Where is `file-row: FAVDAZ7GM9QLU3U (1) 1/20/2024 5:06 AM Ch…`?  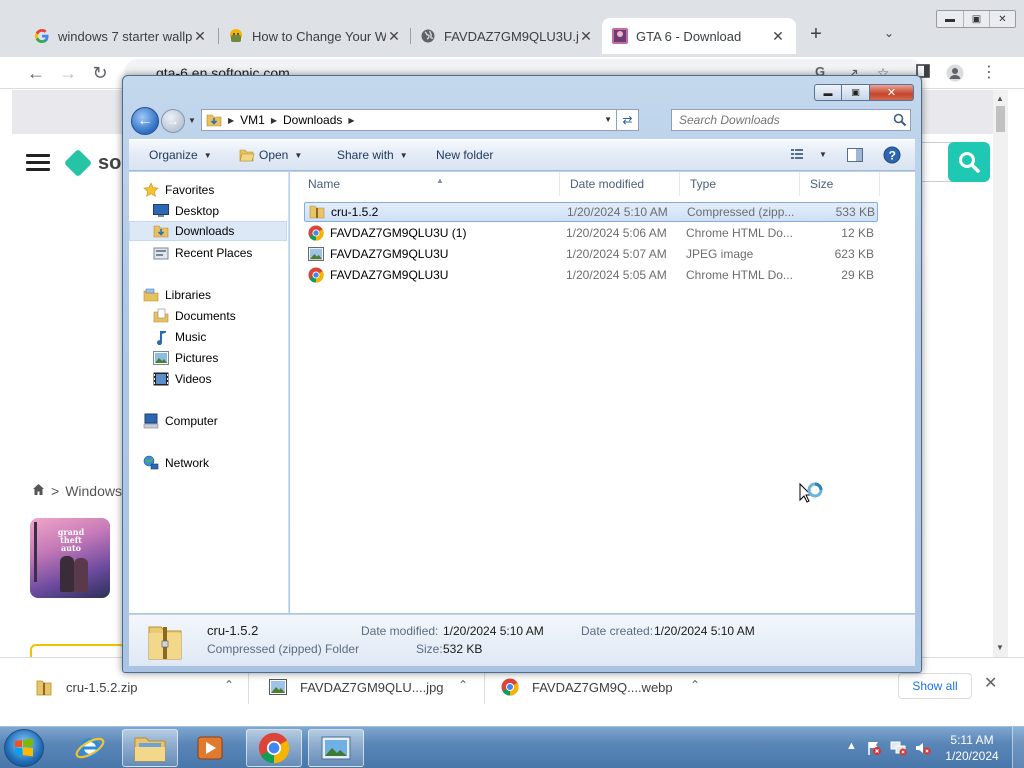 file-row: FAVDAZ7GM9QLU3U (1) 1/20/2024 5:06 AM Ch… is located at coordinates (591, 233).